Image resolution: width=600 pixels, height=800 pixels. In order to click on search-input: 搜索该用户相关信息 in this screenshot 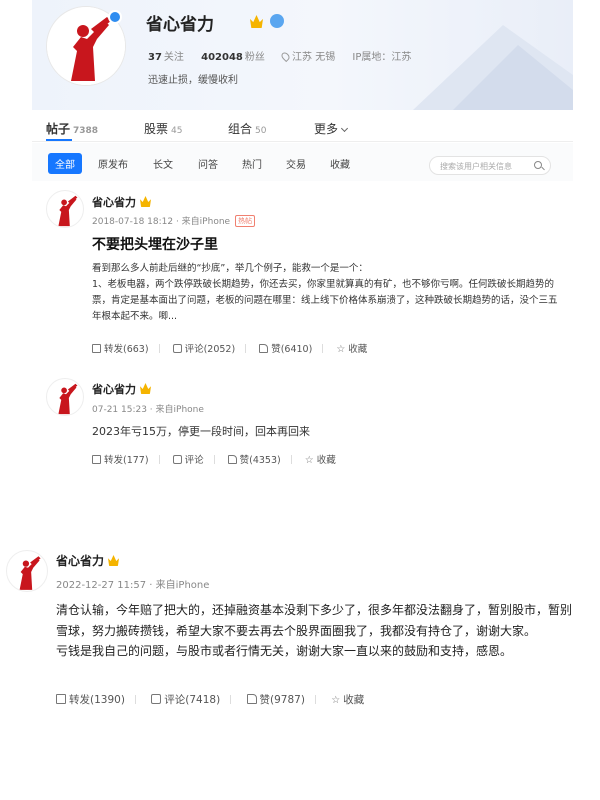, I will do `click(490, 165)`.